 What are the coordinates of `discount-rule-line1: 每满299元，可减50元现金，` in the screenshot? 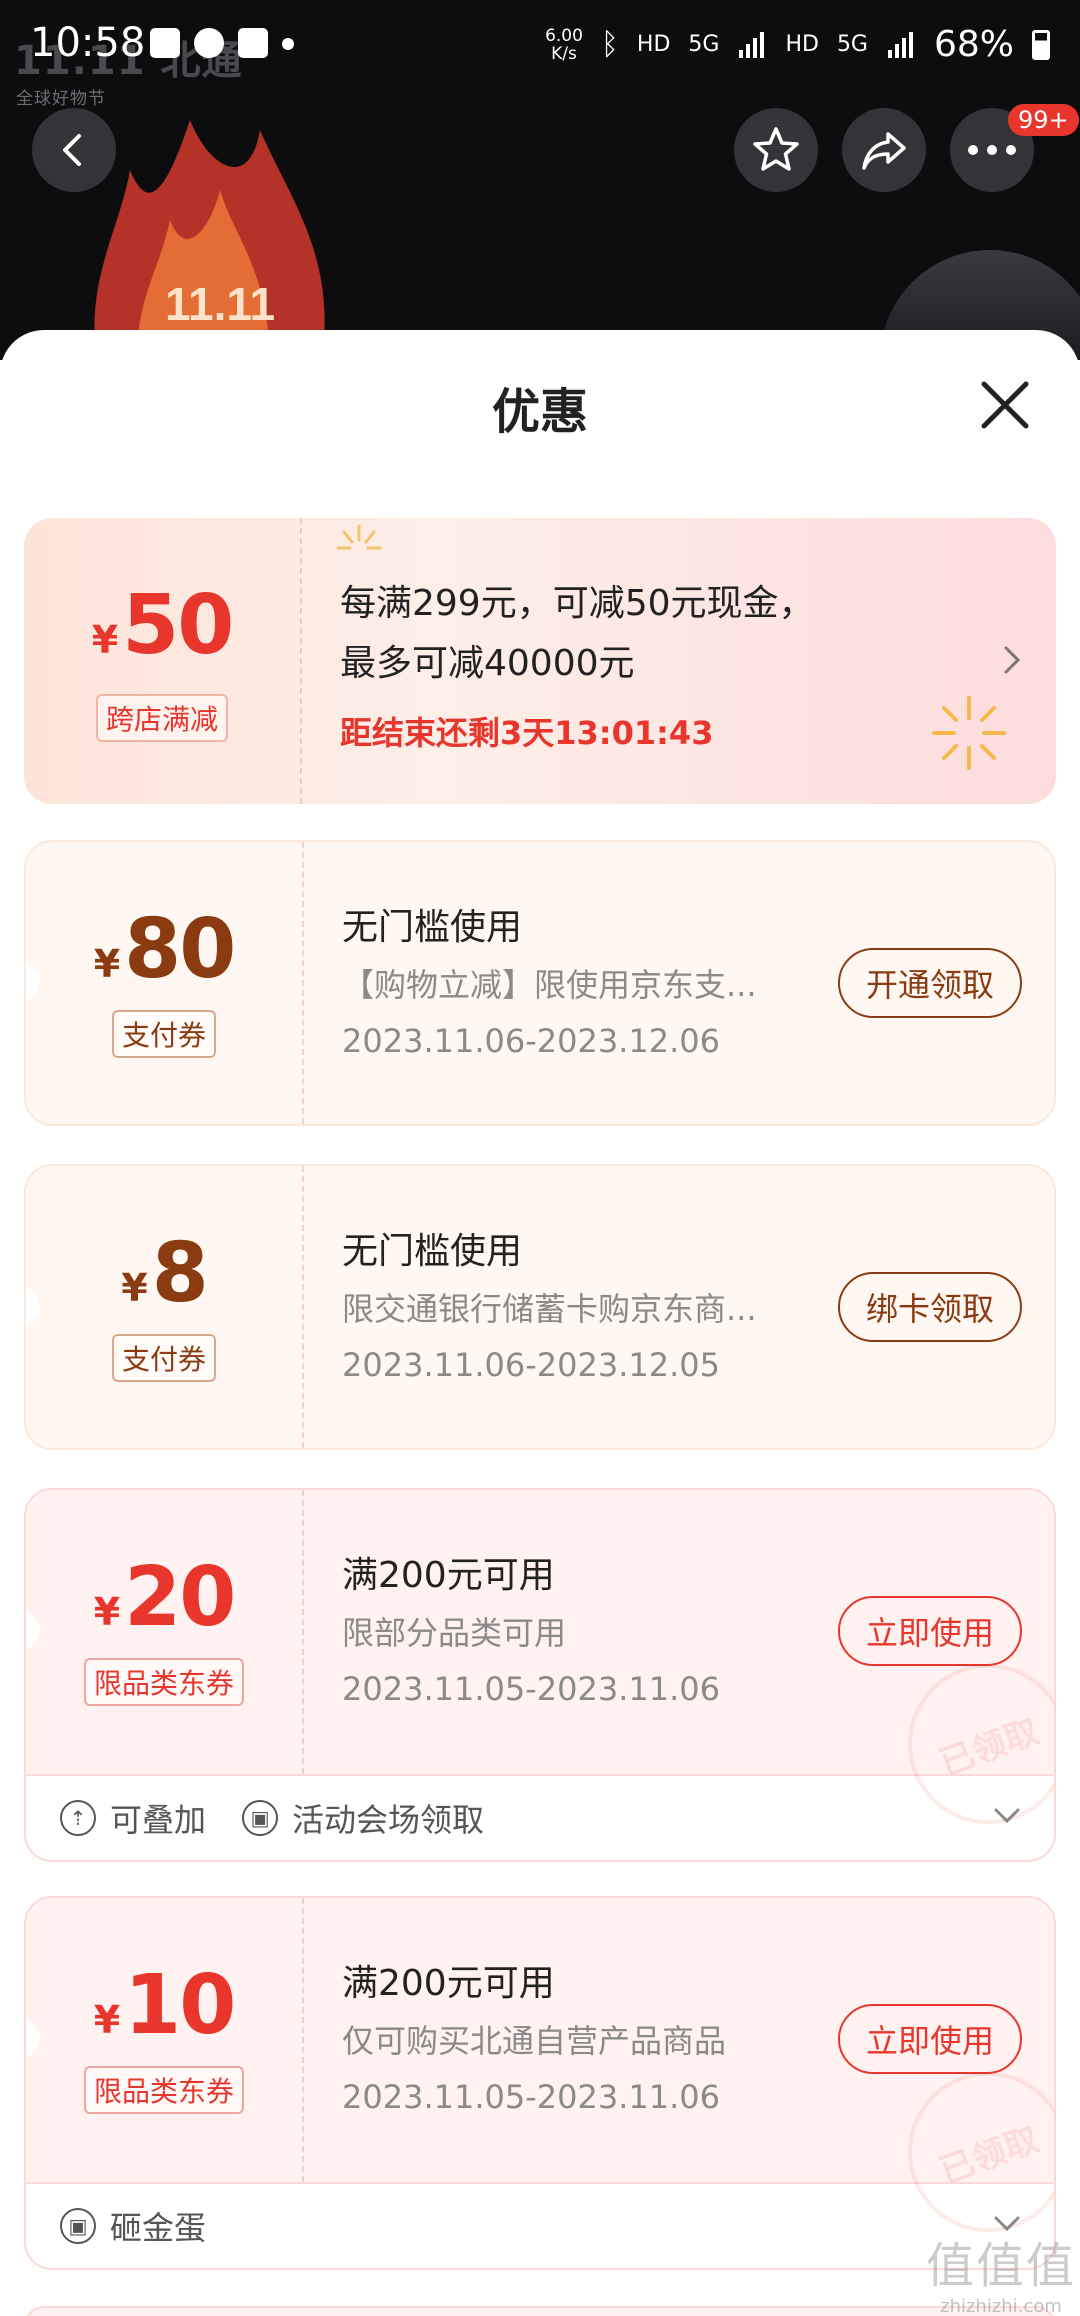 It's located at (577, 603).